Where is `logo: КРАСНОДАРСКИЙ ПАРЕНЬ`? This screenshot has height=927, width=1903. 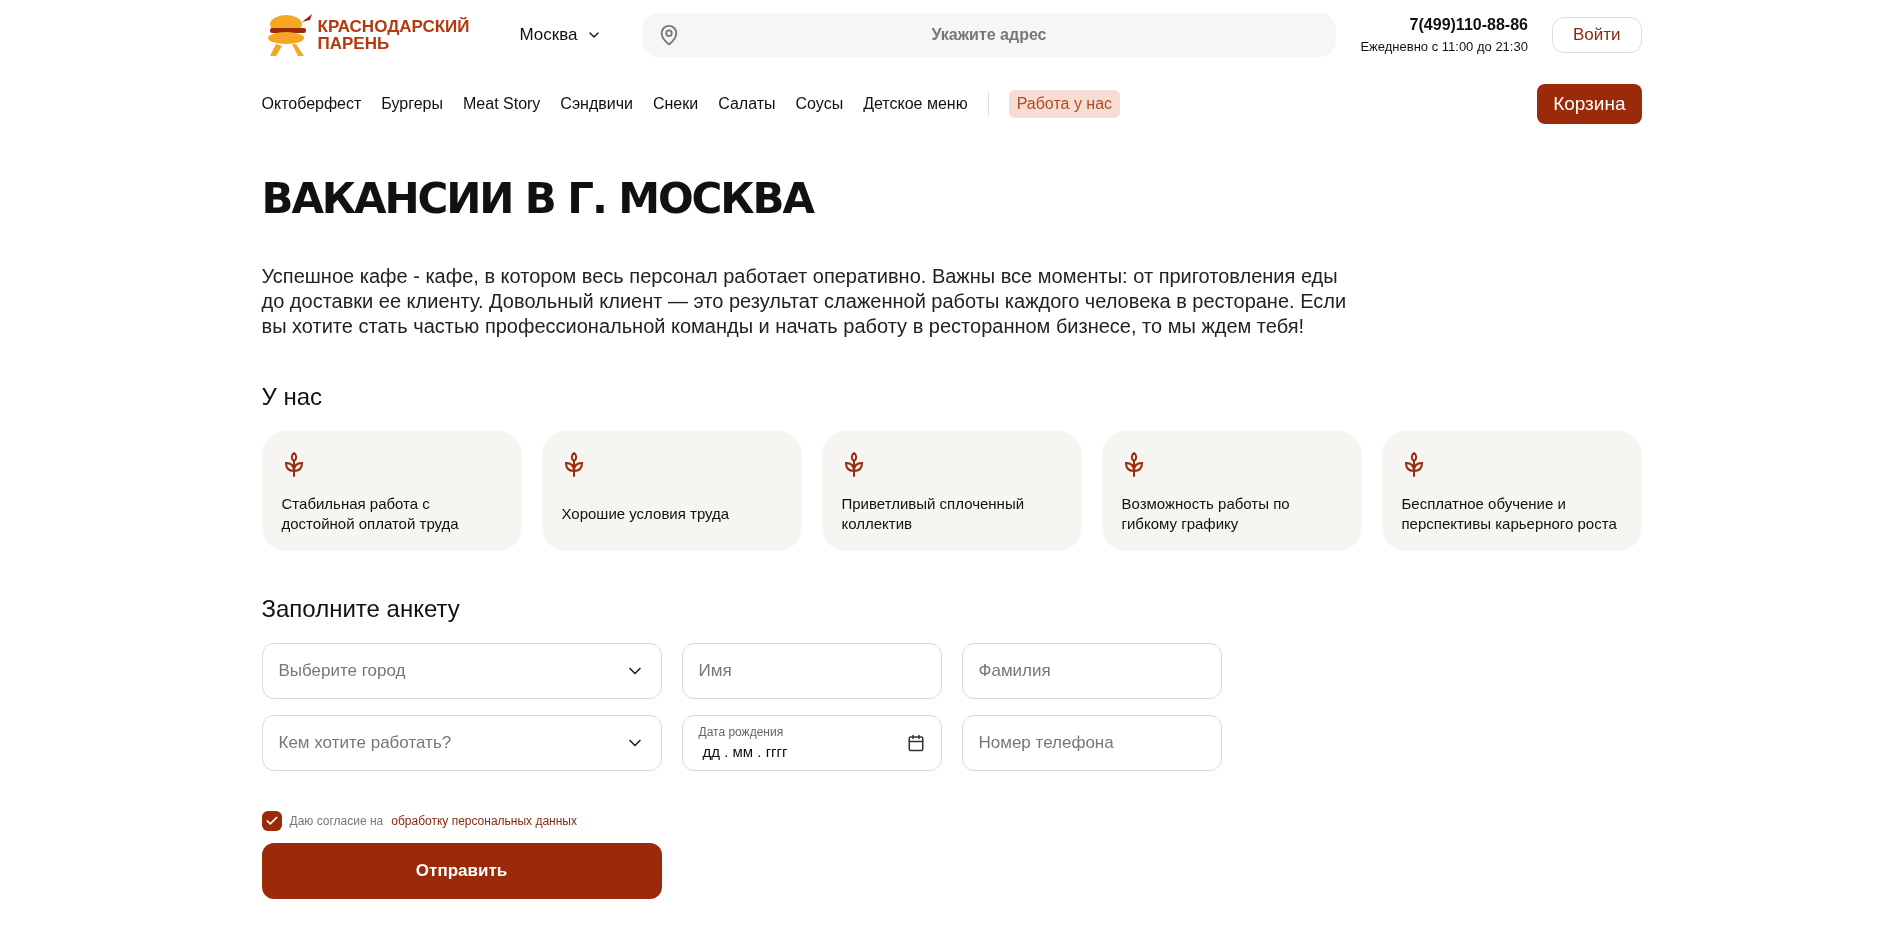
logo: КРАСНОДАРСКИЙ ПАРЕНЬ is located at coordinates (374, 35).